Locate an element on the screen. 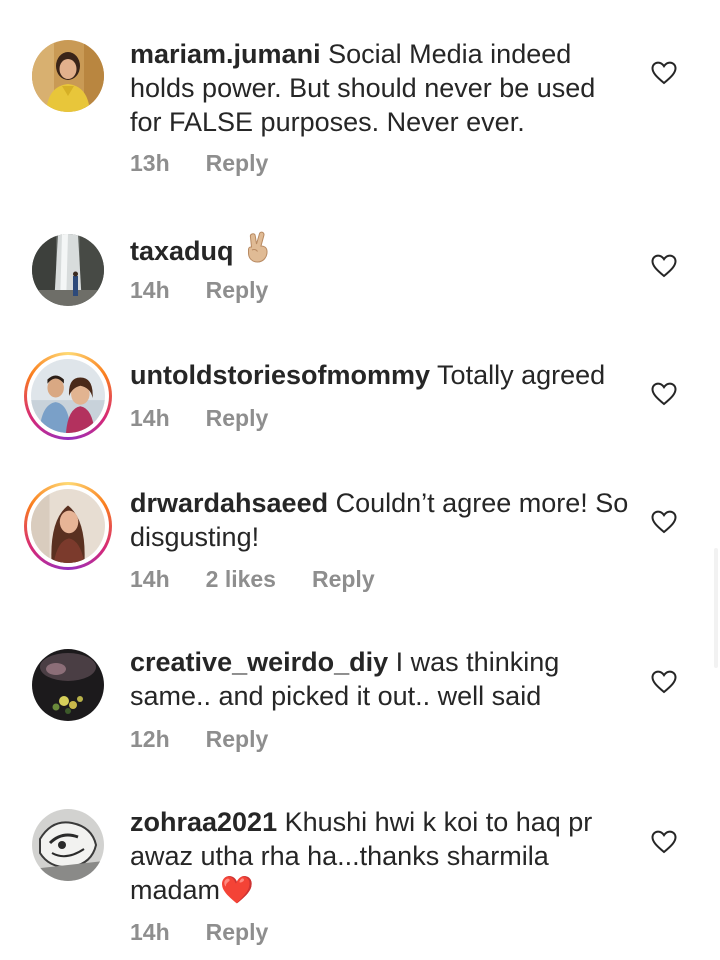 The height and width of the screenshot is (960, 720). comment-text: taxaduq is located at coordinates (380, 249).